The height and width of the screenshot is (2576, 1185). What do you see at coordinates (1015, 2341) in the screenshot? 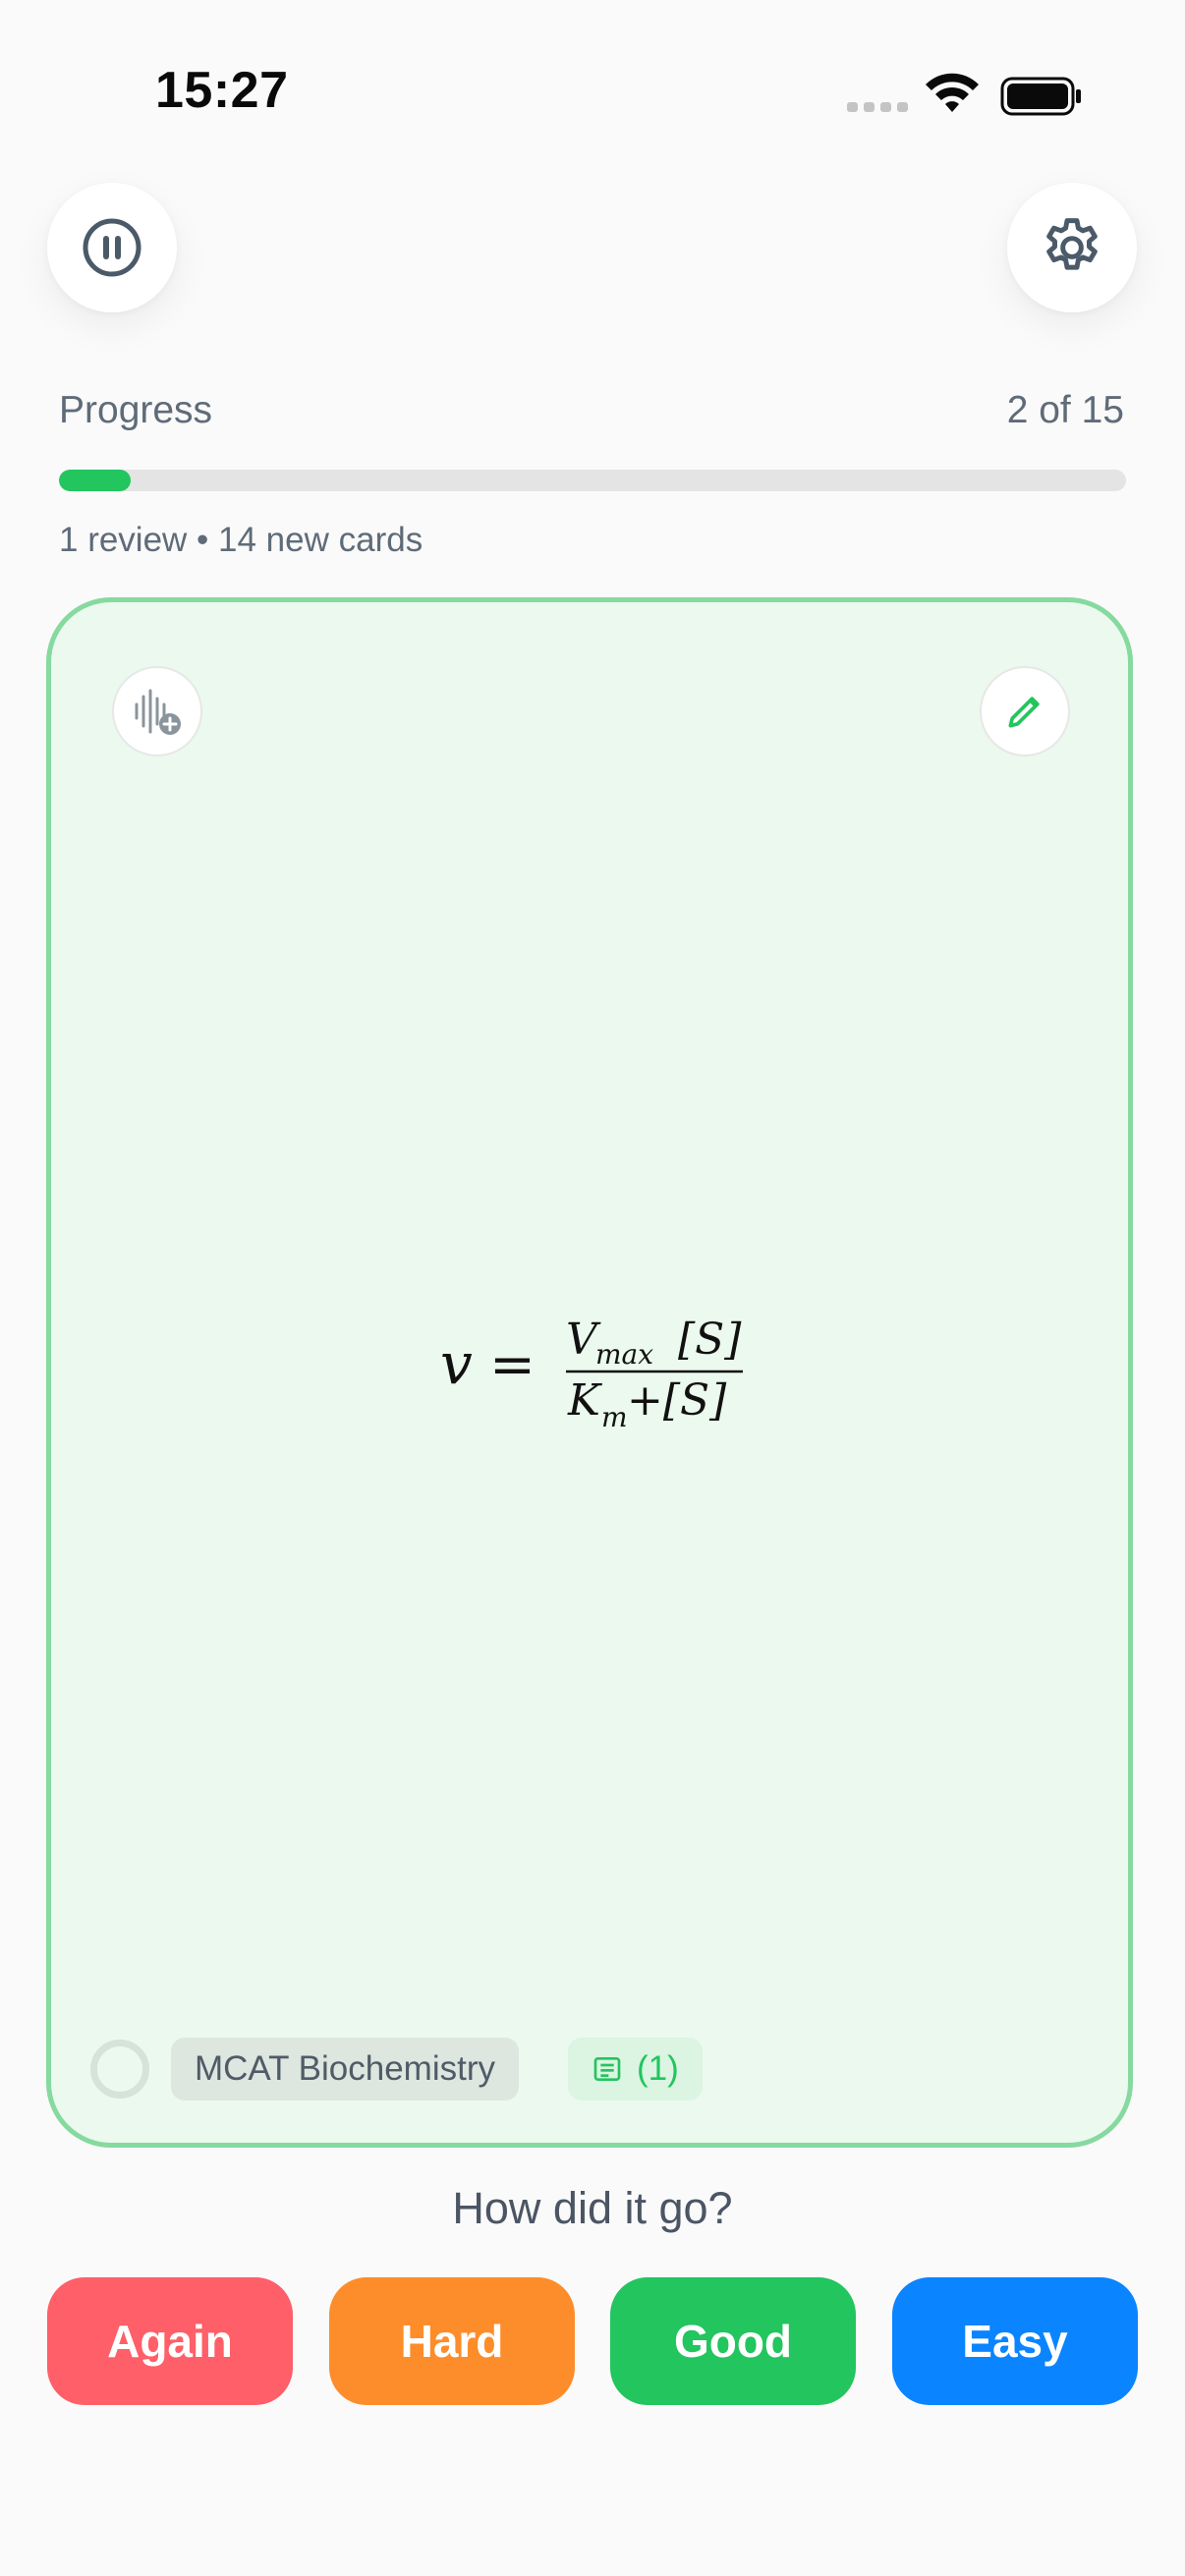
I see `easy-button: Easy` at bounding box center [1015, 2341].